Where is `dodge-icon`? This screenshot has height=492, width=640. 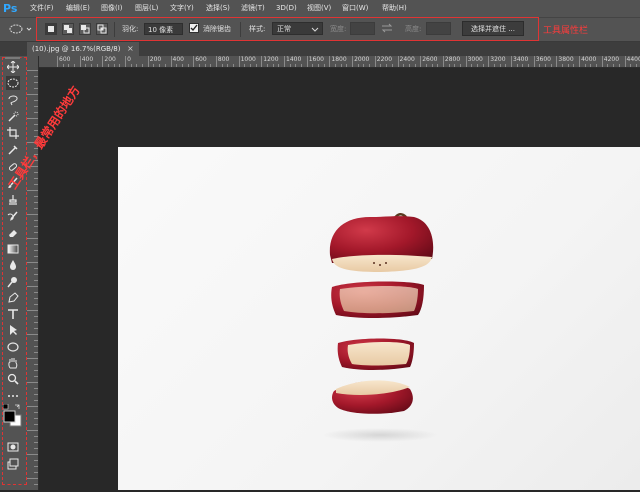 dodge-icon is located at coordinates (13, 282).